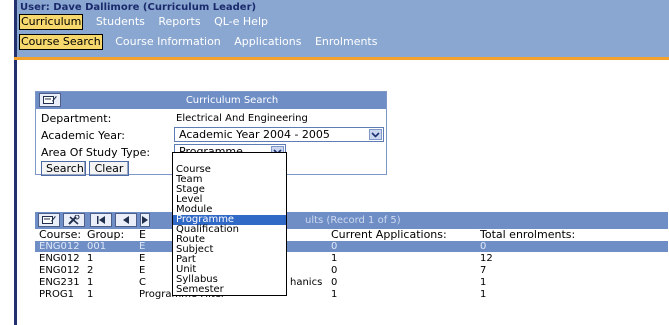  What do you see at coordinates (229, 290) in the screenshot?
I see `option-semester: Semester` at bounding box center [229, 290].